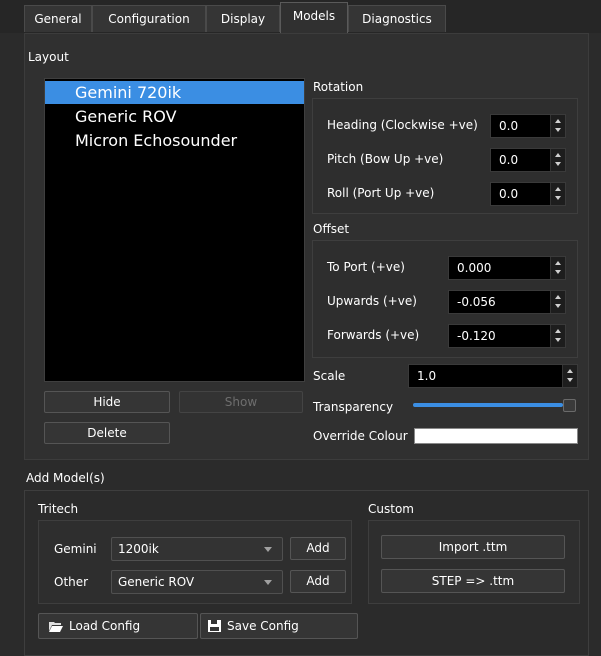 This screenshot has width=601, height=656. I want to click on heading-label: Heading (Clockwise +ve), so click(402, 125).